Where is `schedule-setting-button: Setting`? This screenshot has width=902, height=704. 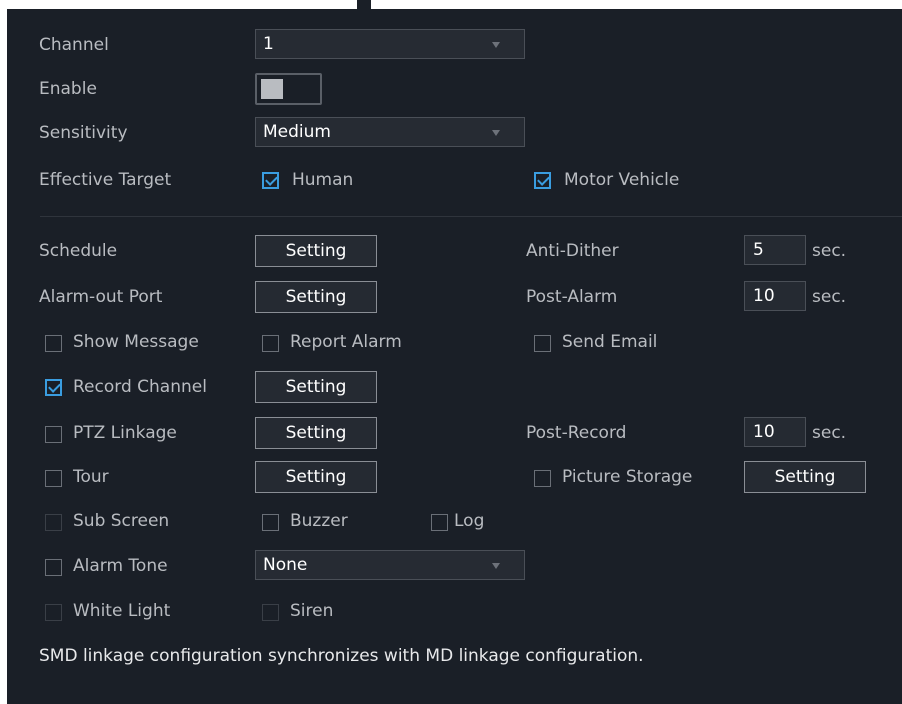 schedule-setting-button: Setting is located at coordinates (316, 251).